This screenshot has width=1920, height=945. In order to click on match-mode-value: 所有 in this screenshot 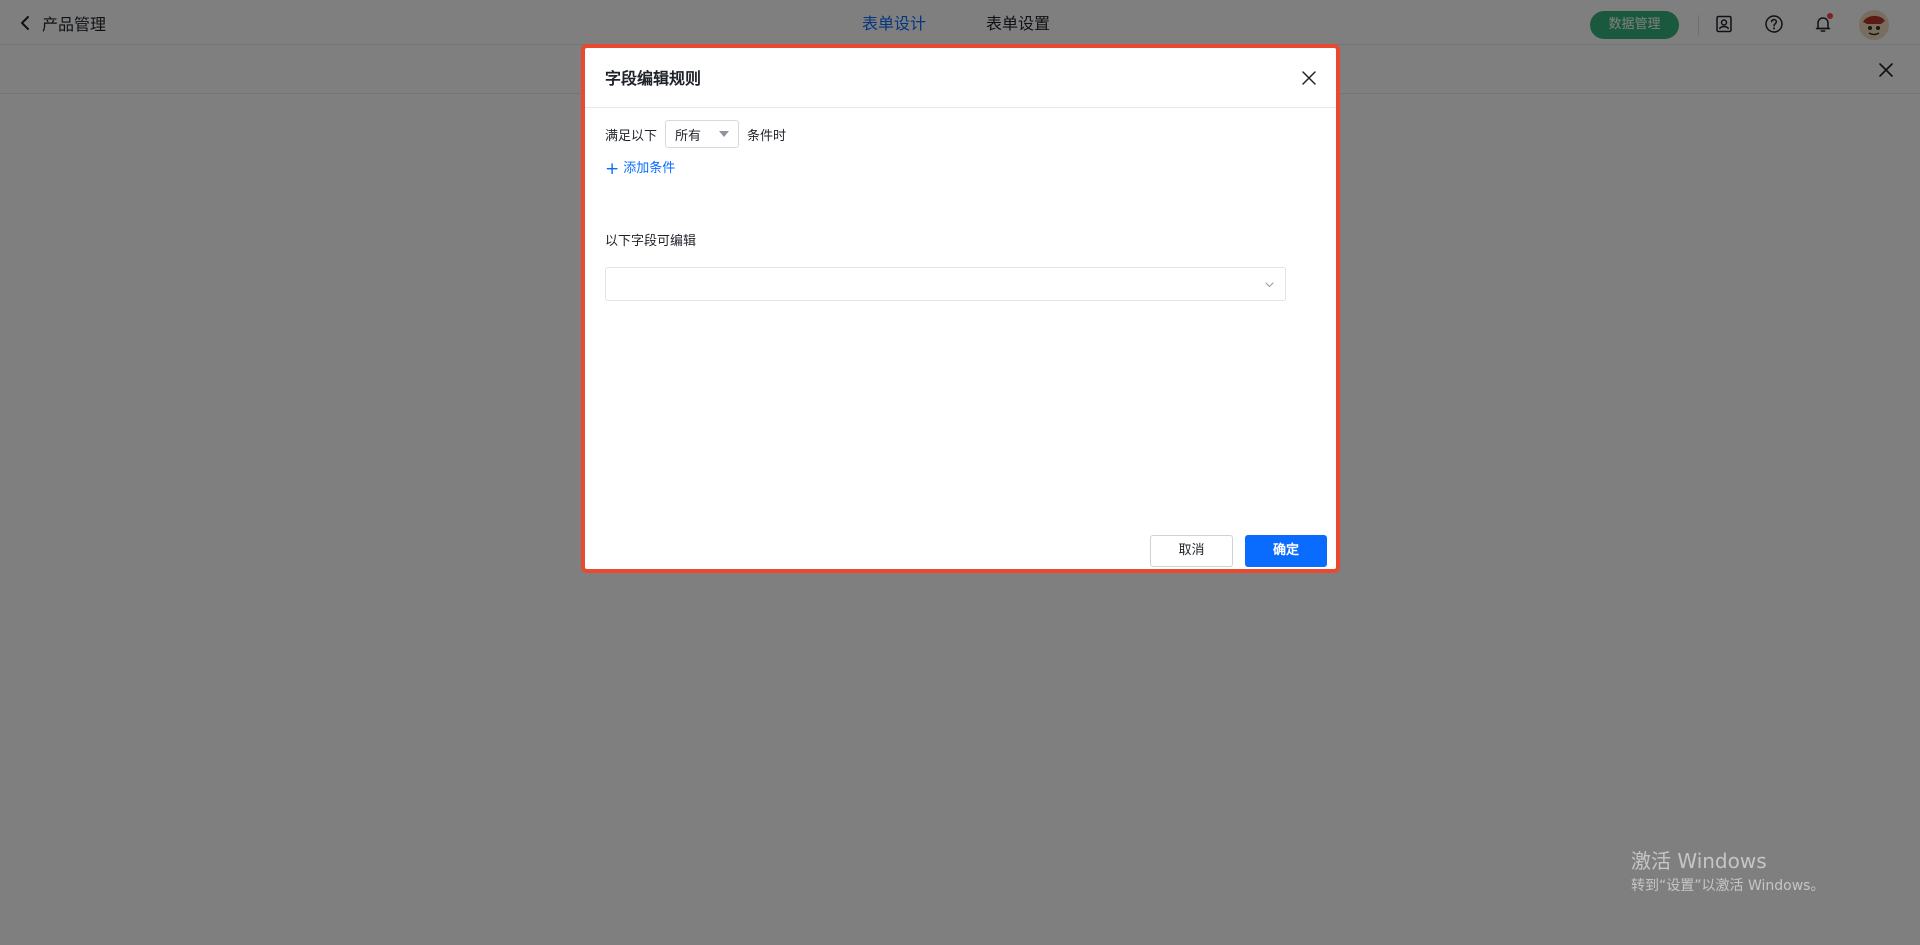, I will do `click(688, 136)`.